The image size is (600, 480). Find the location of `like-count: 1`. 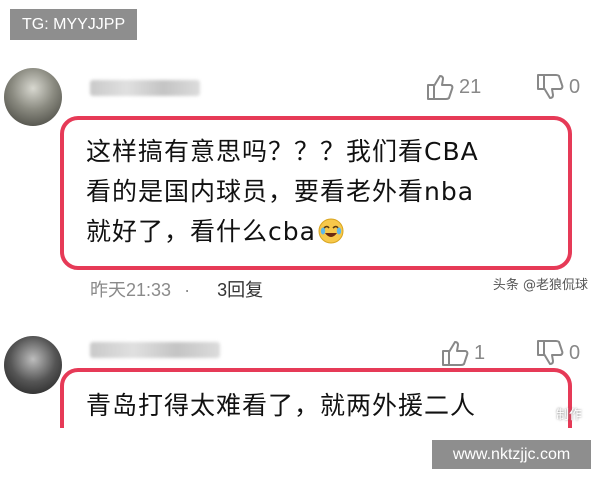

like-count: 1 is located at coordinates (480, 352).